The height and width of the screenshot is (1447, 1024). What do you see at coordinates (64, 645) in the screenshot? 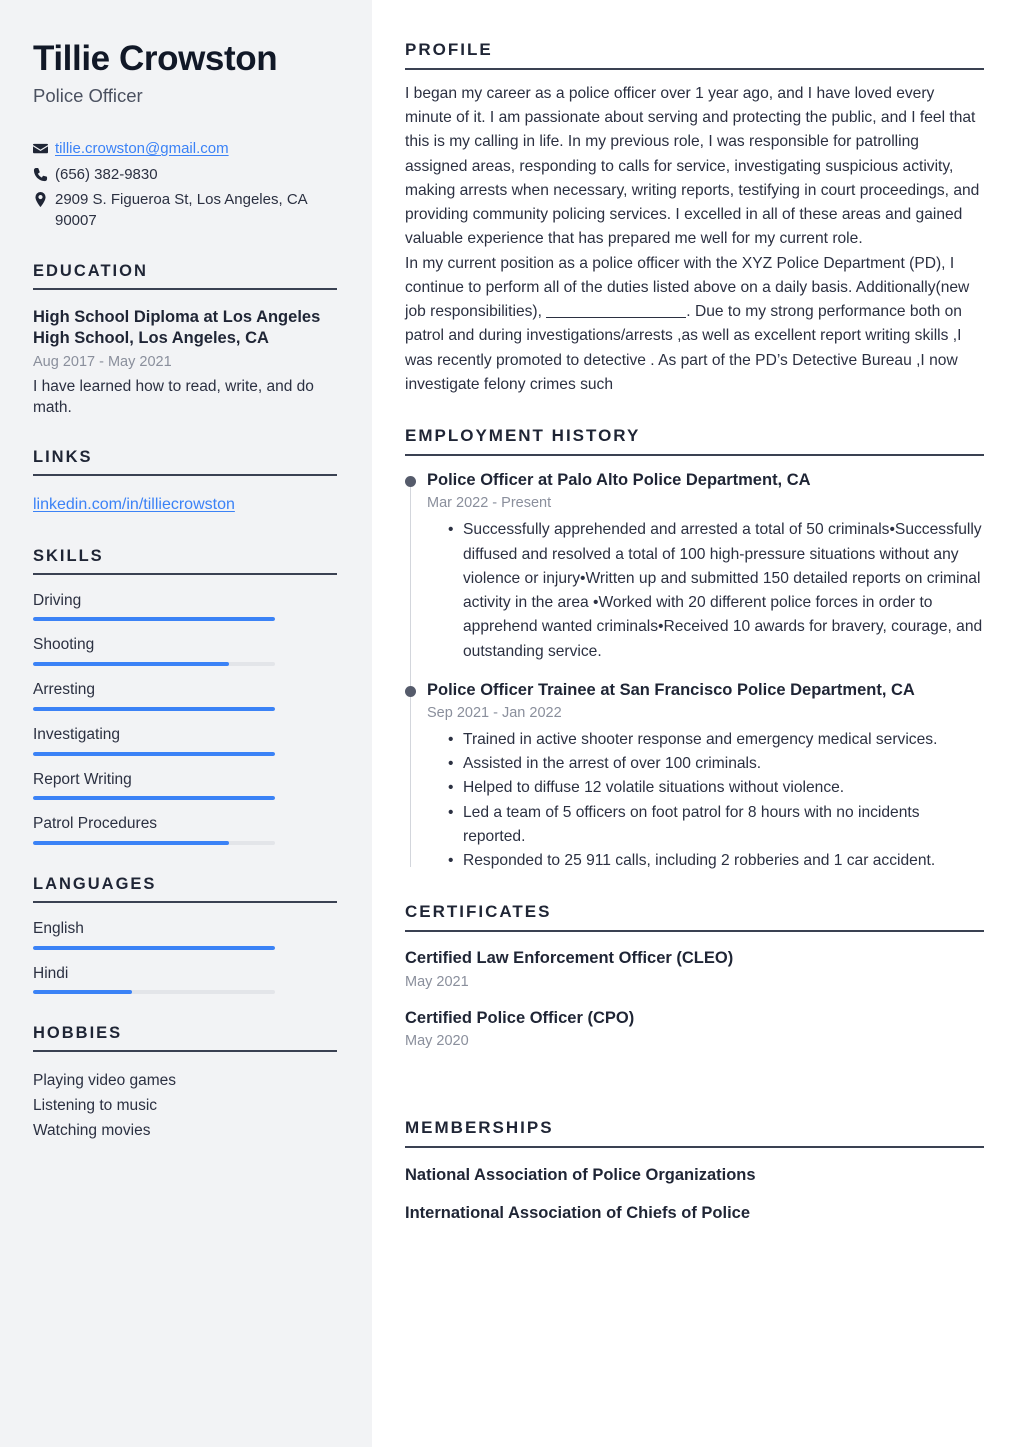
I see `skill-label: Shooting` at bounding box center [64, 645].